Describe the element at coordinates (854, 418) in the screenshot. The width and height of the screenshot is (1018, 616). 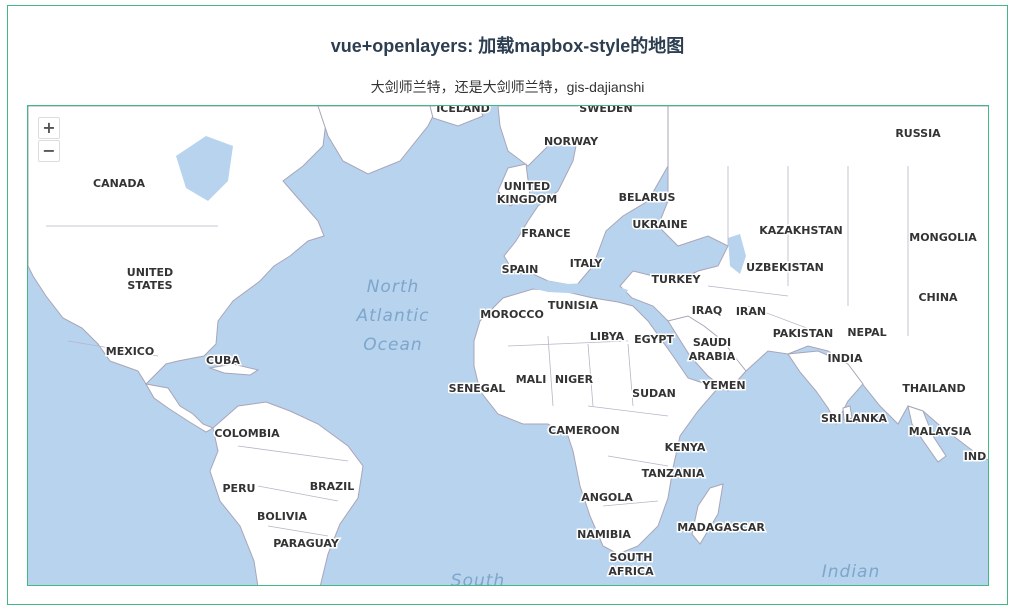
I see `country-label: SRI LANKA` at that location.